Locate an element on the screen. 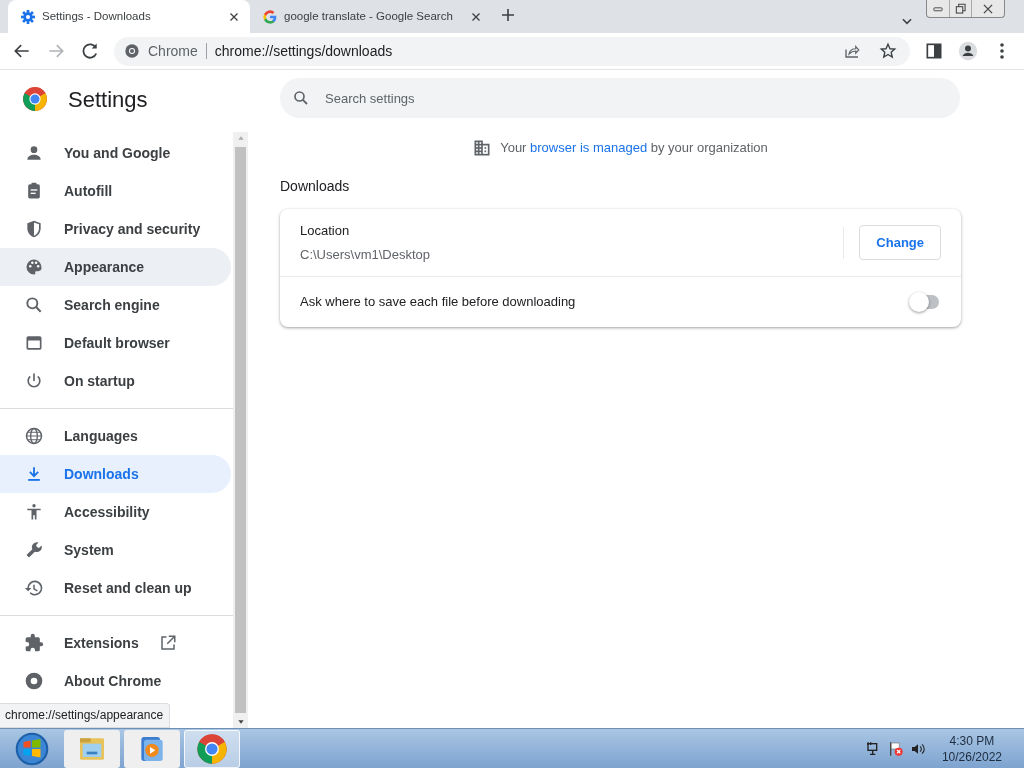 This screenshot has height=768, width=1024. windows-orb-icon is located at coordinates (32, 748).